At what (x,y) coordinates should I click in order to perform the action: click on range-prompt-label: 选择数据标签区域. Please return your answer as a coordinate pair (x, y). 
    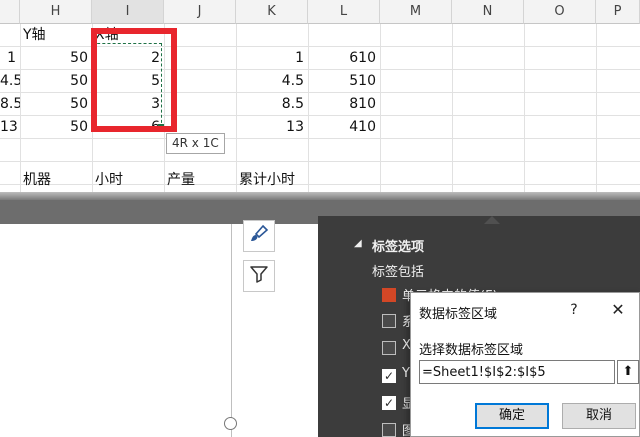
    Looking at the image, I should click on (471, 350).